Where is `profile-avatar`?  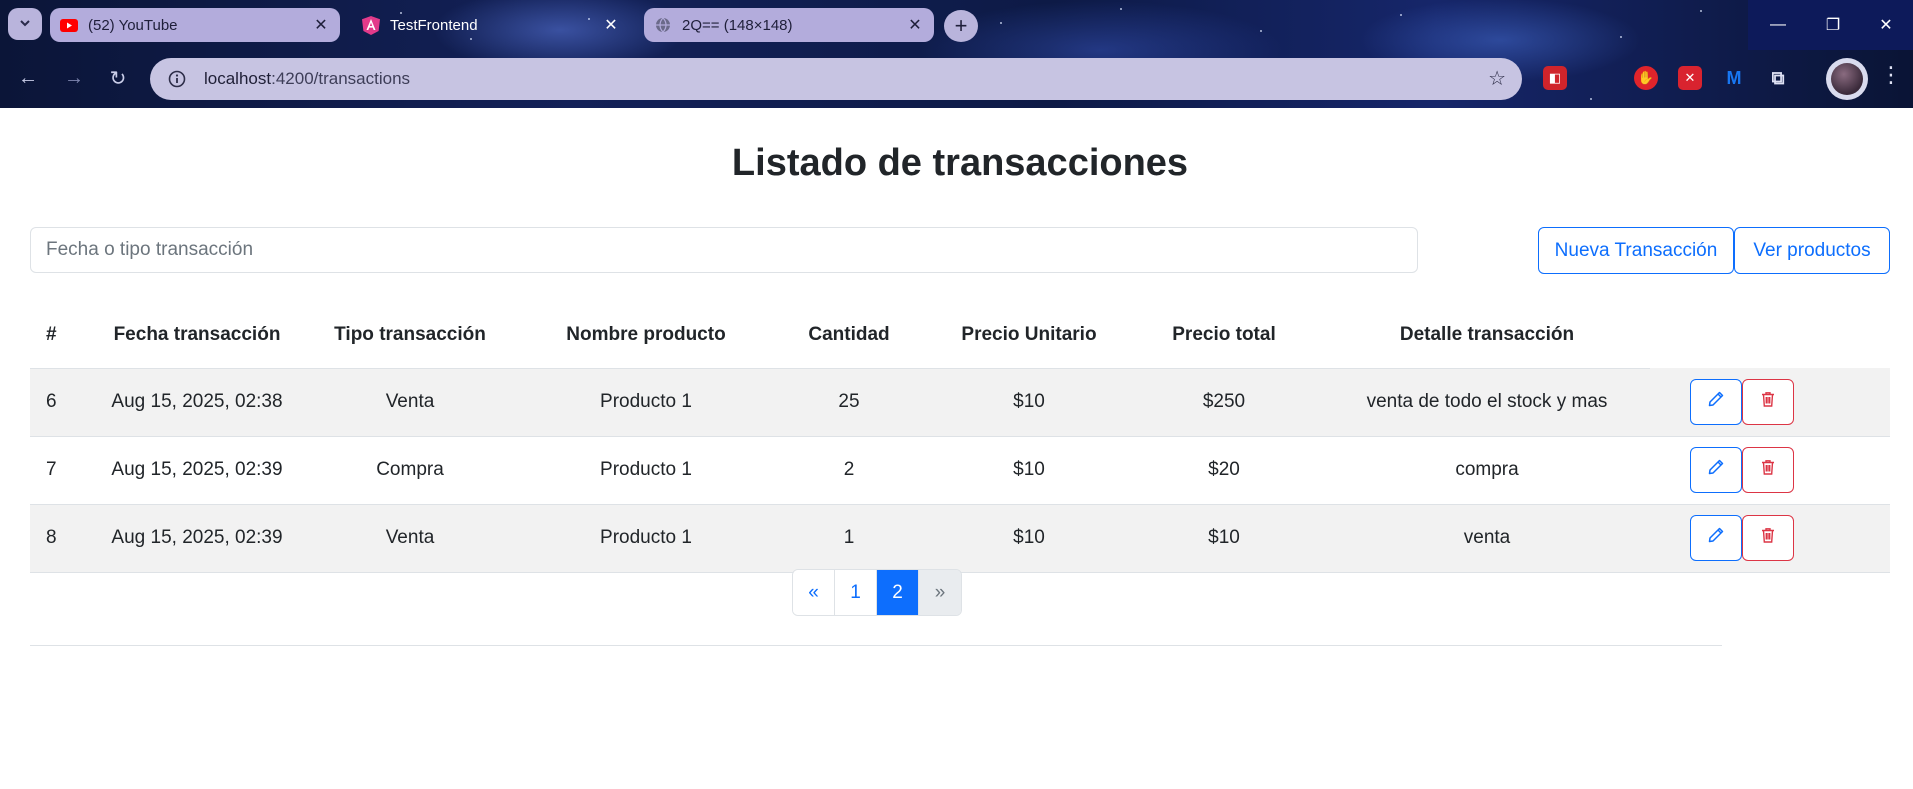 profile-avatar is located at coordinates (1847, 79).